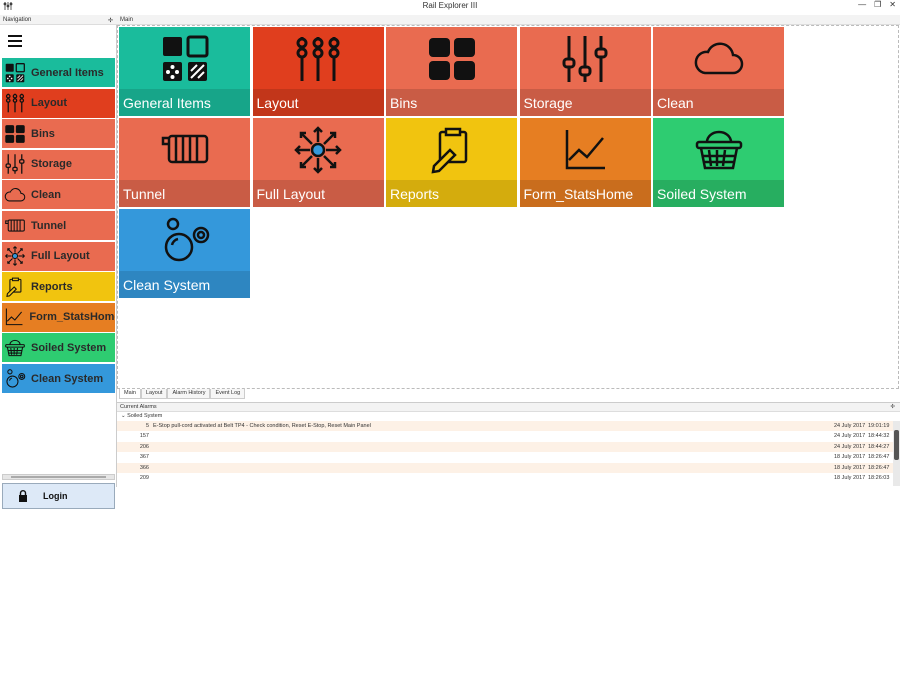  I want to click on alarm-id: 157, so click(144, 436).